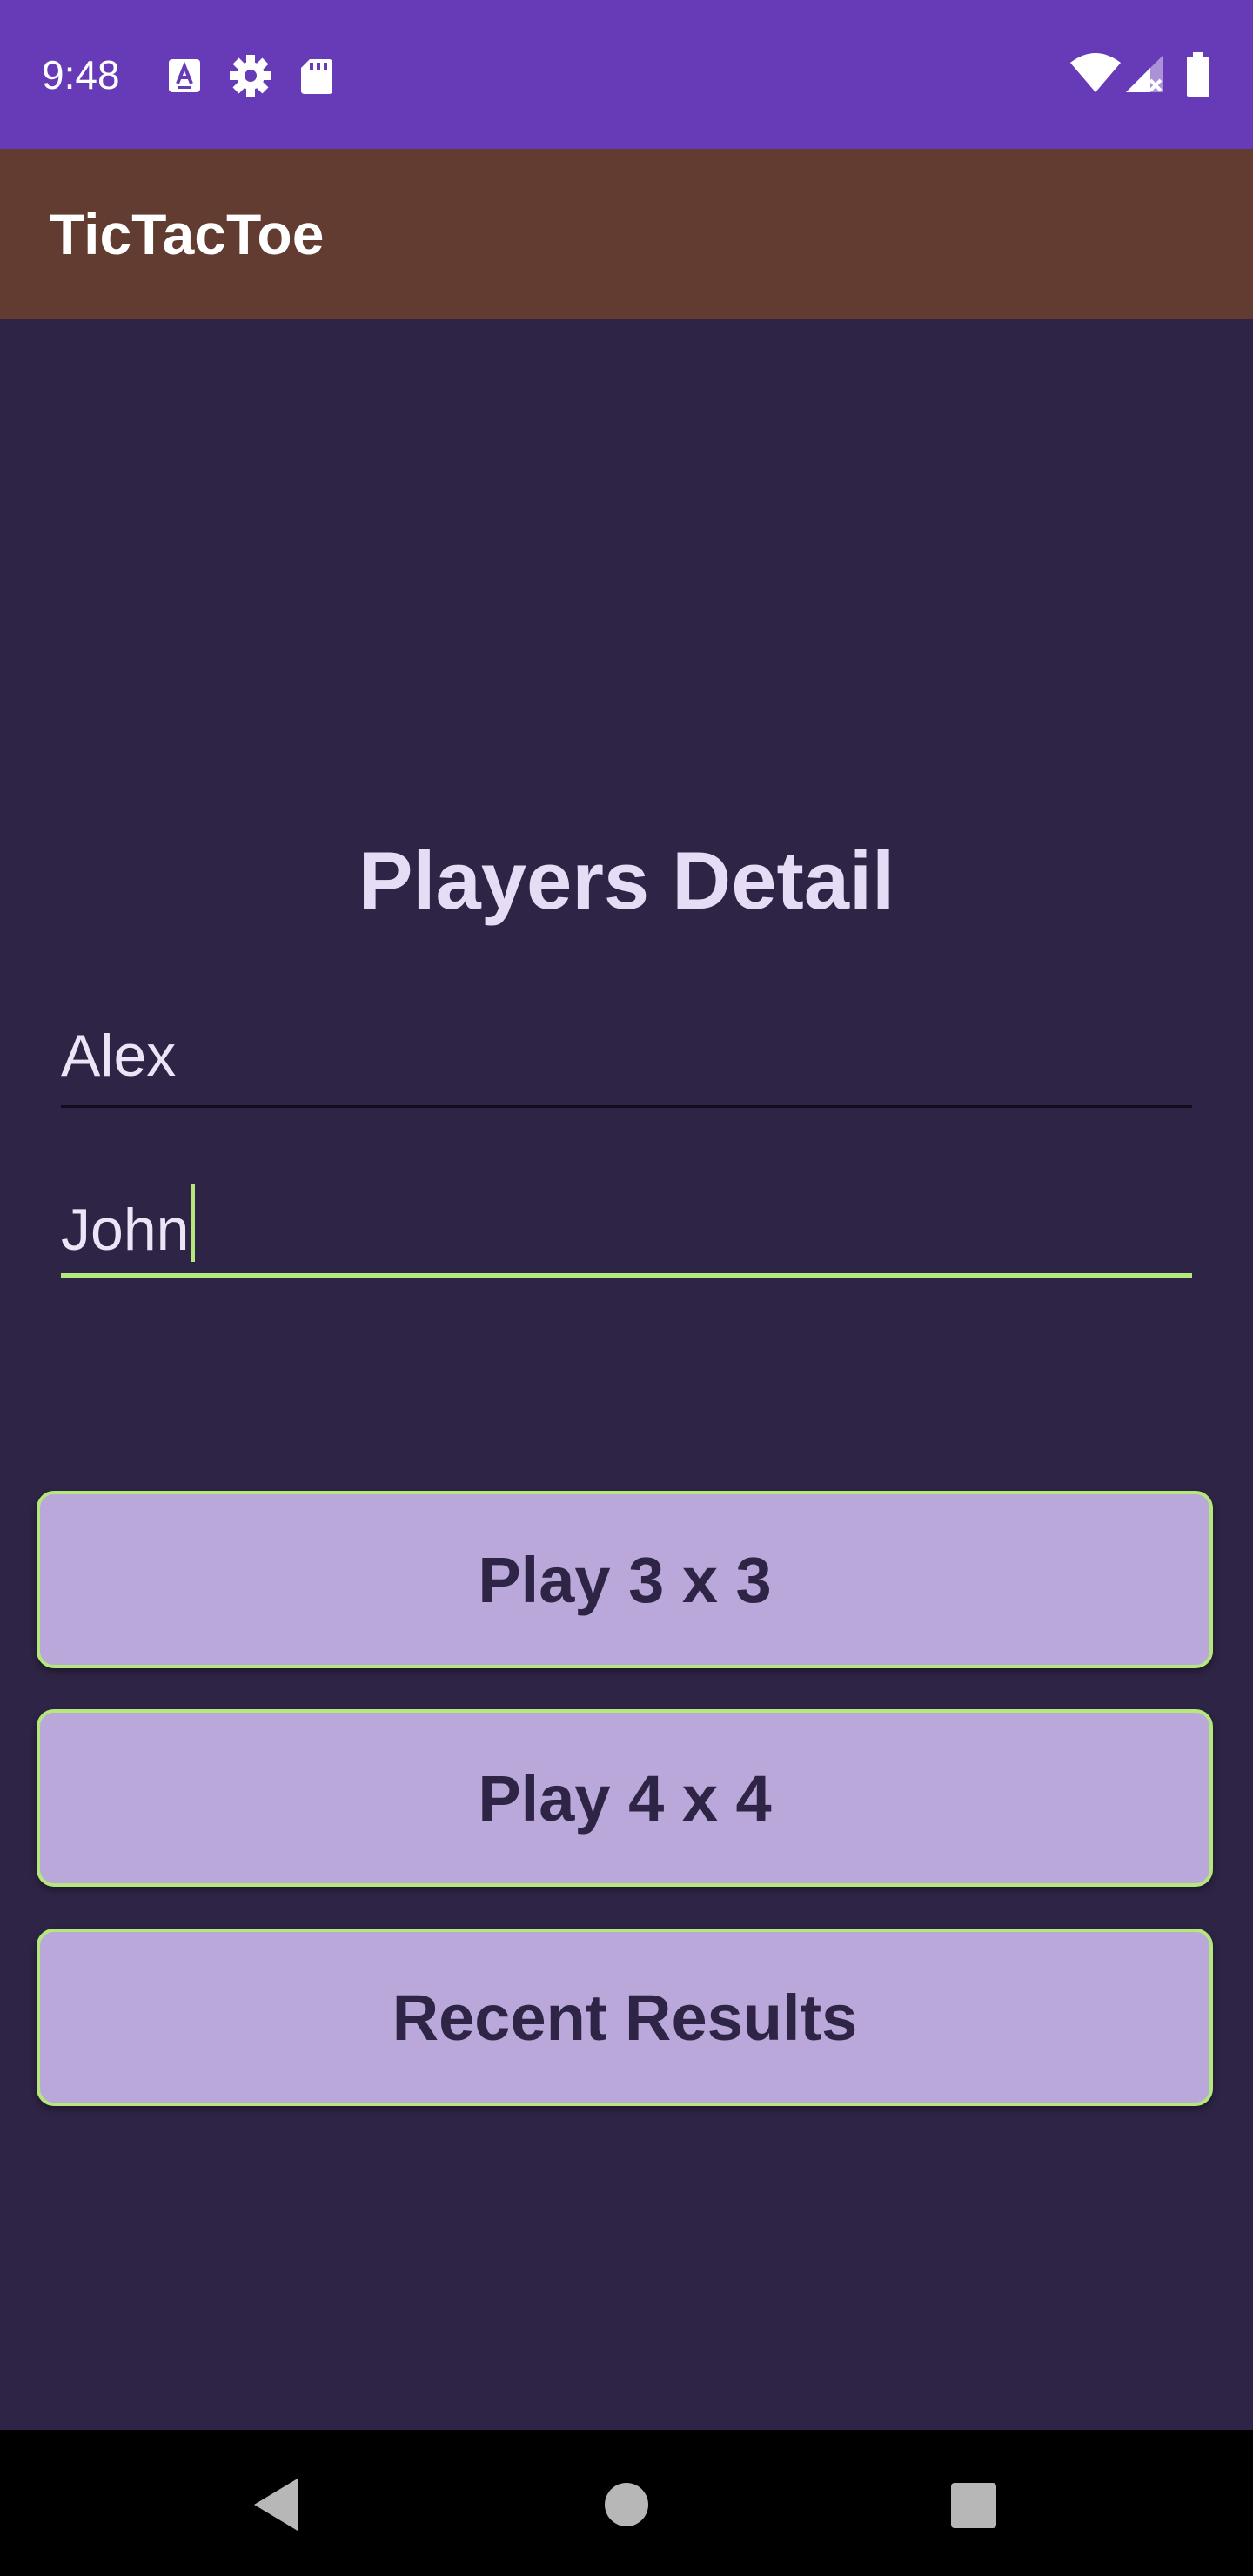  What do you see at coordinates (193, 1223) in the screenshot?
I see `text-cursor` at bounding box center [193, 1223].